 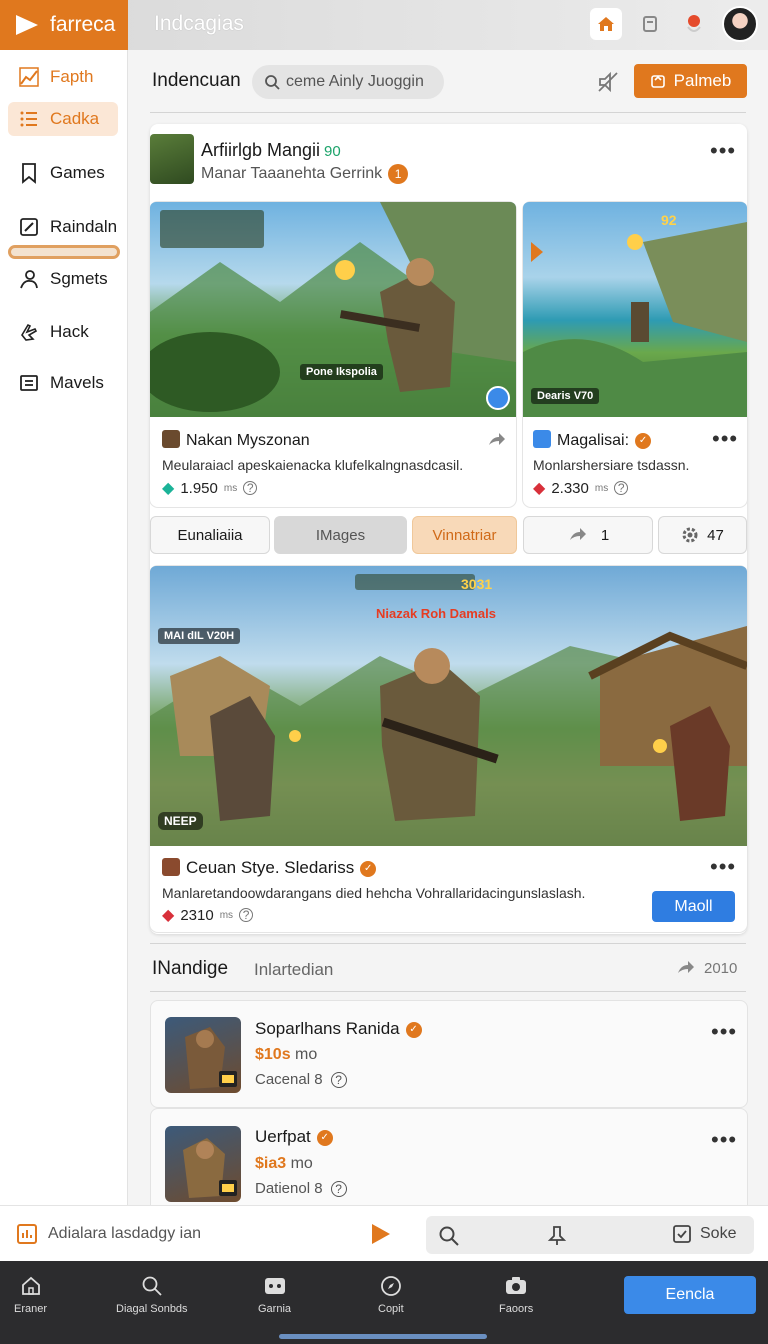 I want to click on tab-images: IMages, so click(x=340, y=535).